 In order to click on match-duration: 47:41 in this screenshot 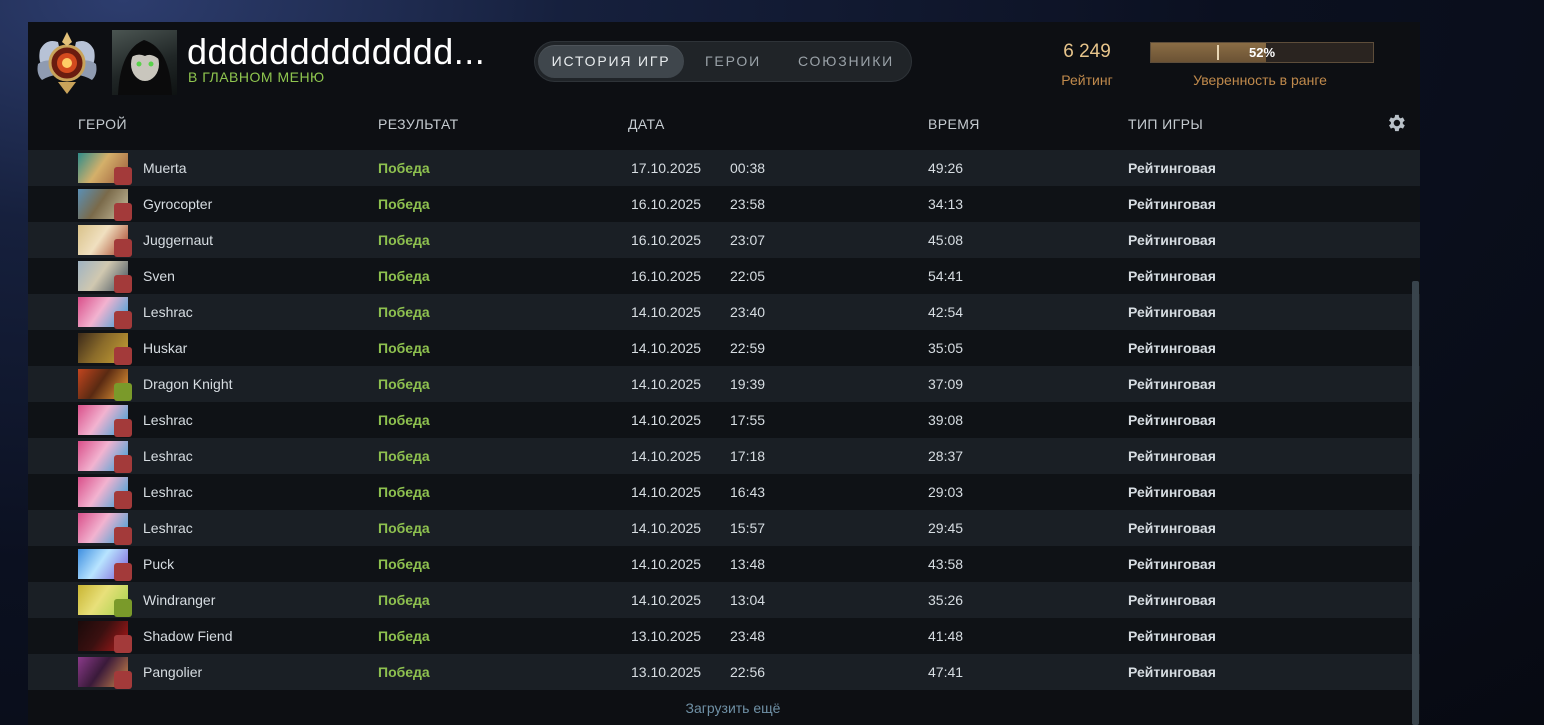, I will do `click(946, 672)`.